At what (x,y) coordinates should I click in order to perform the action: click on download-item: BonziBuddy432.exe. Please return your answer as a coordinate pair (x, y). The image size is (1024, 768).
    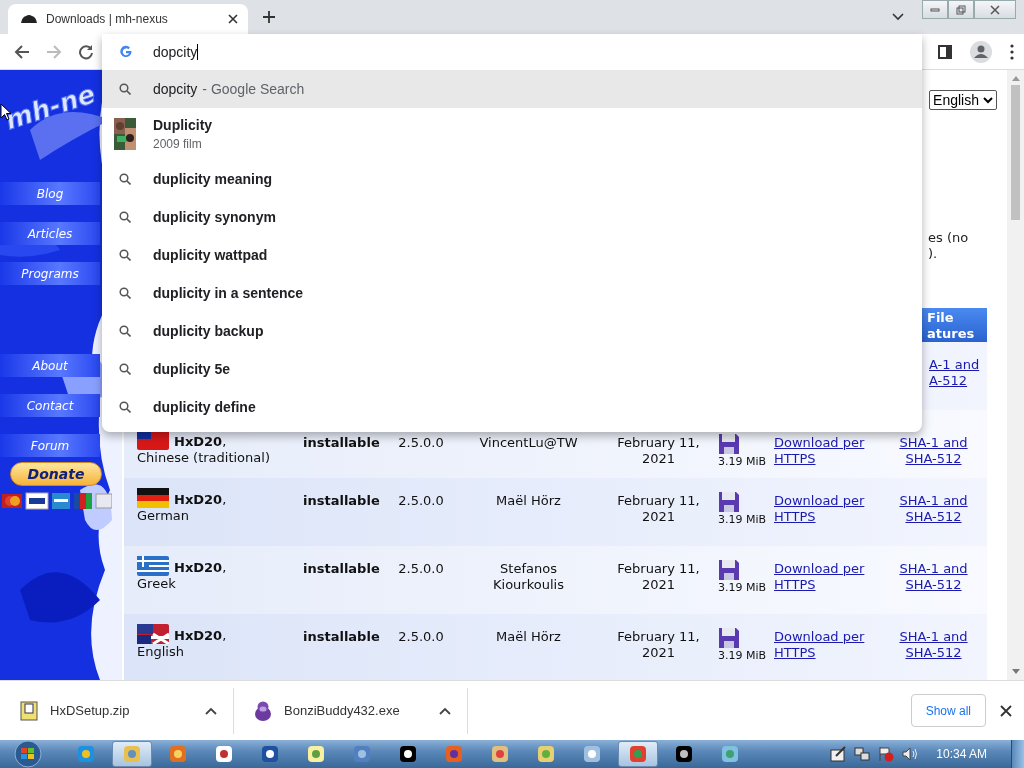
    Looking at the image, I should click on (351, 710).